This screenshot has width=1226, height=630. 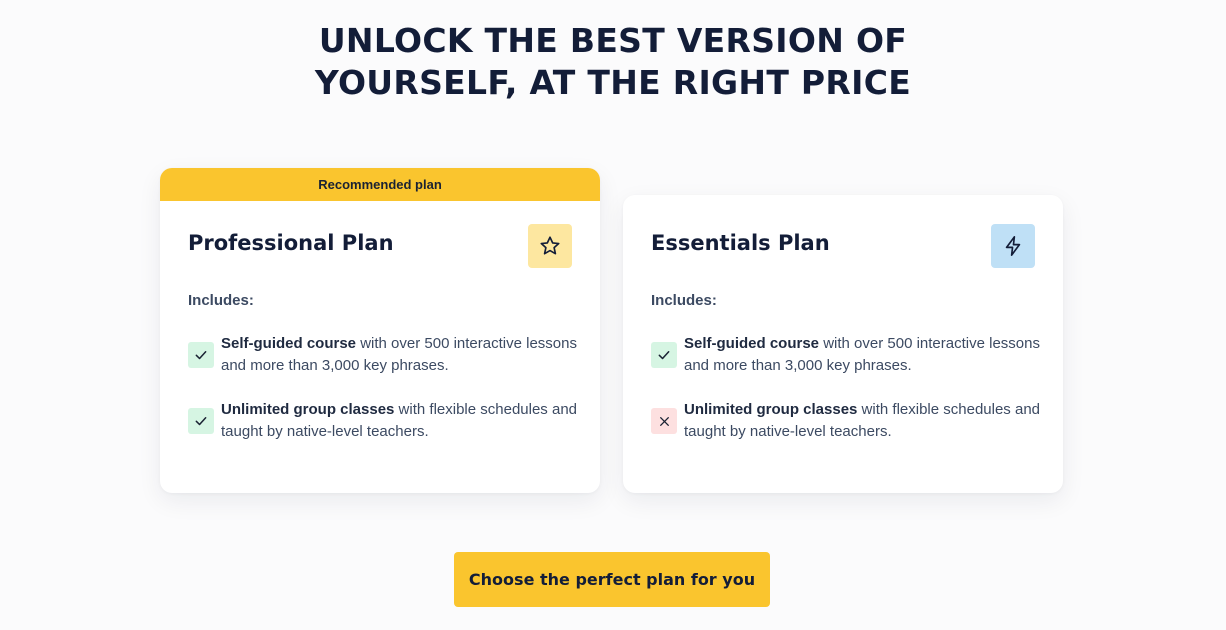 I want to click on lightning-icon, so click(x=1013, y=246).